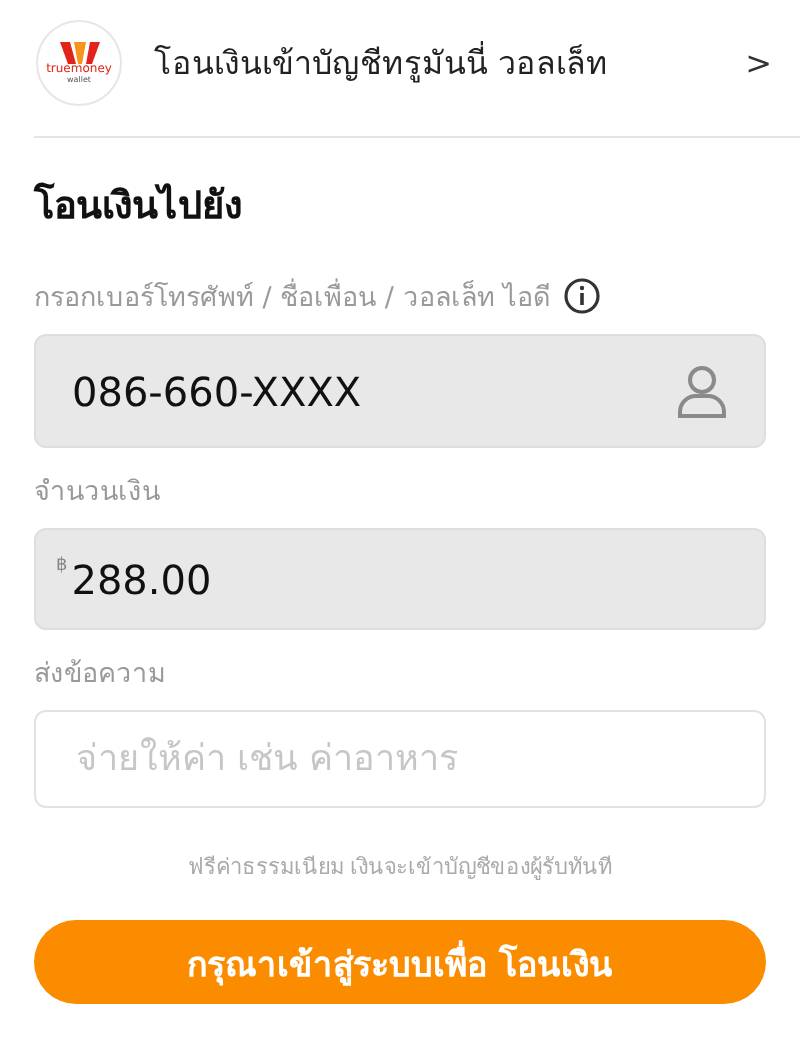 The width and height of the screenshot is (800, 1040). I want to click on field-label: ส่งข้อความ, so click(100, 675).